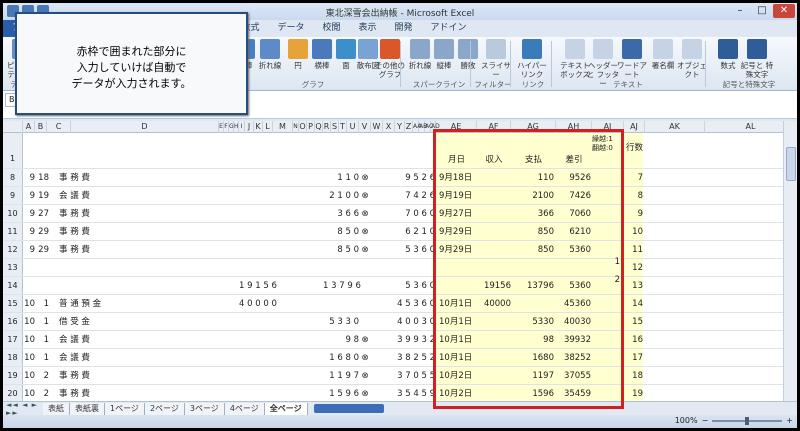 Image resolution: width=800 pixels, height=431 pixels. I want to click on column-header-p: P, so click(311, 127).